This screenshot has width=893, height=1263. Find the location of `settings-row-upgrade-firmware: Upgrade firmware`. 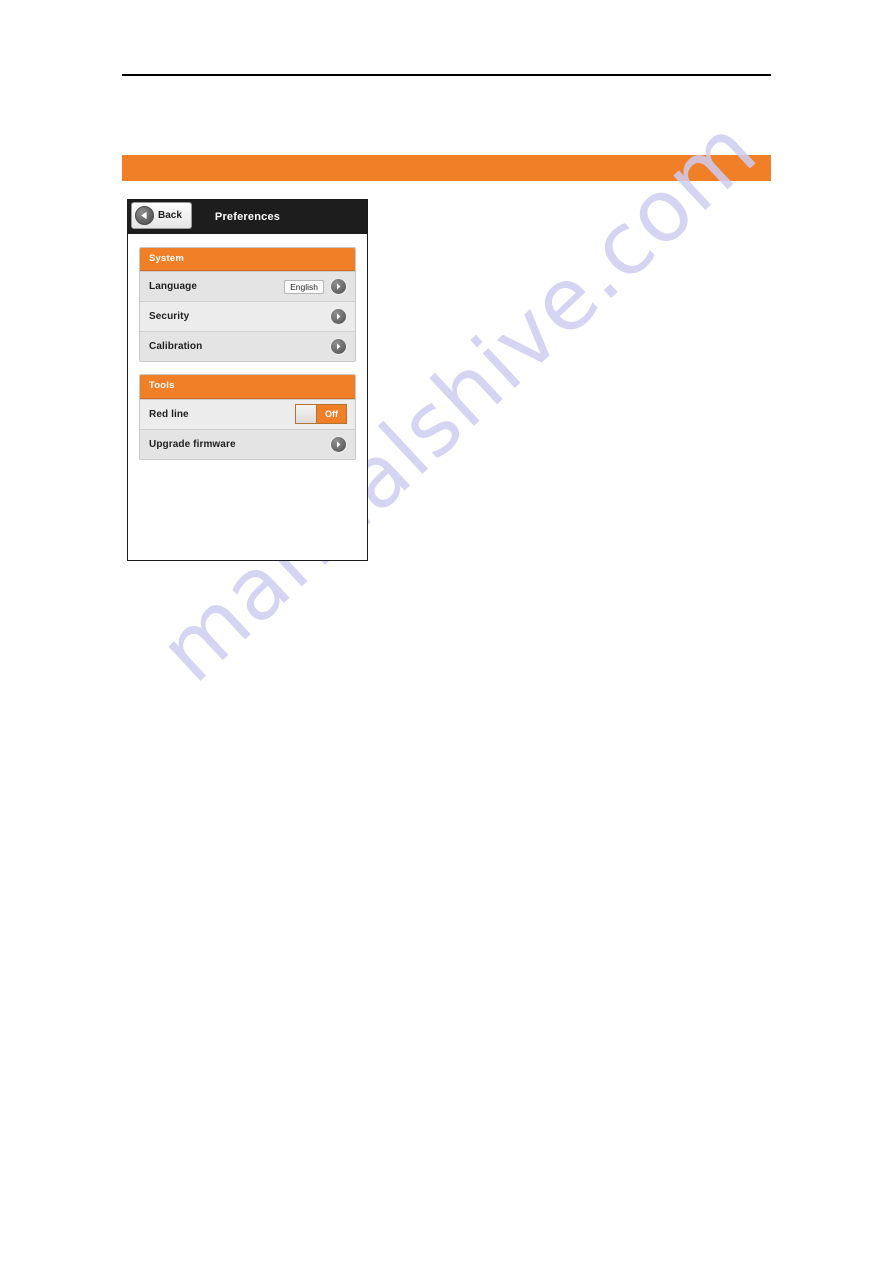

settings-row-upgrade-firmware: Upgrade firmware is located at coordinates (247, 443).